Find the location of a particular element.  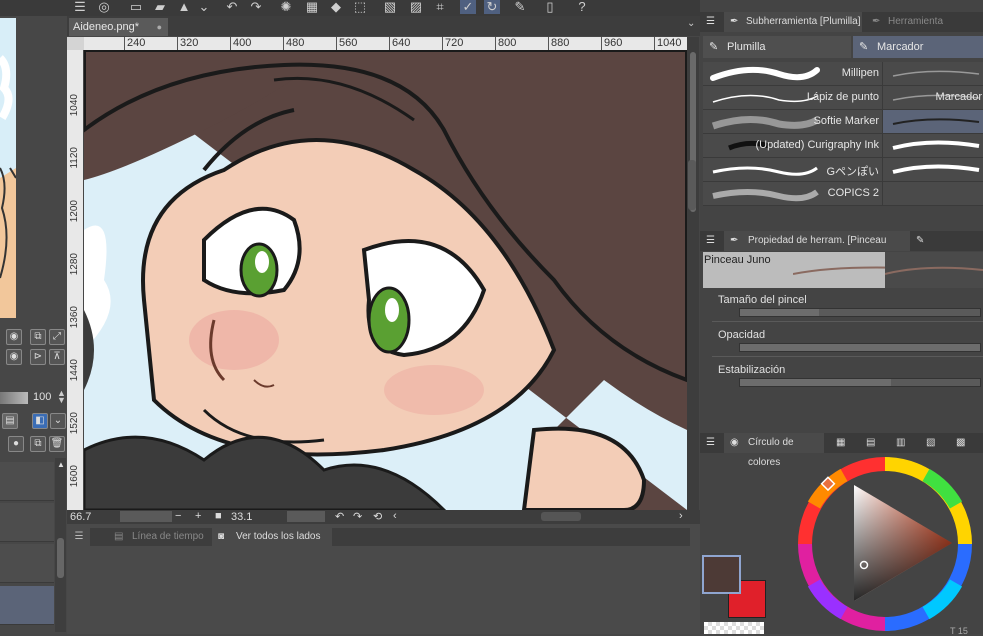

brush-item: COPICS 2 is located at coordinates (843, 194).